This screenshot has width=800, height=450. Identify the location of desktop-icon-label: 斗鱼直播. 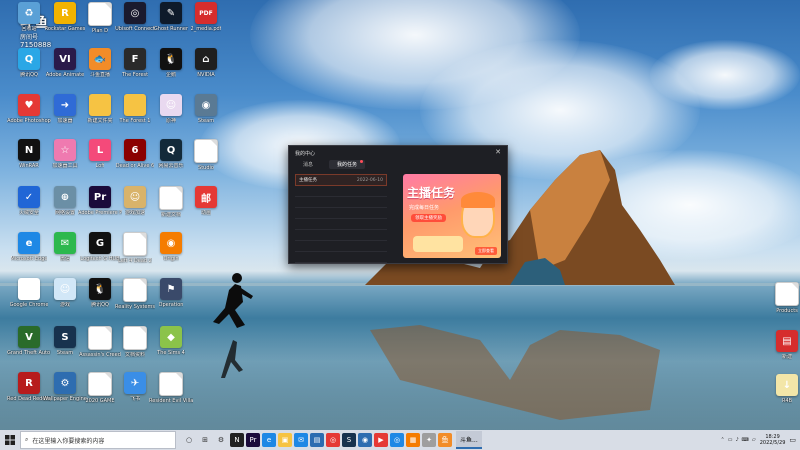
(99, 75).